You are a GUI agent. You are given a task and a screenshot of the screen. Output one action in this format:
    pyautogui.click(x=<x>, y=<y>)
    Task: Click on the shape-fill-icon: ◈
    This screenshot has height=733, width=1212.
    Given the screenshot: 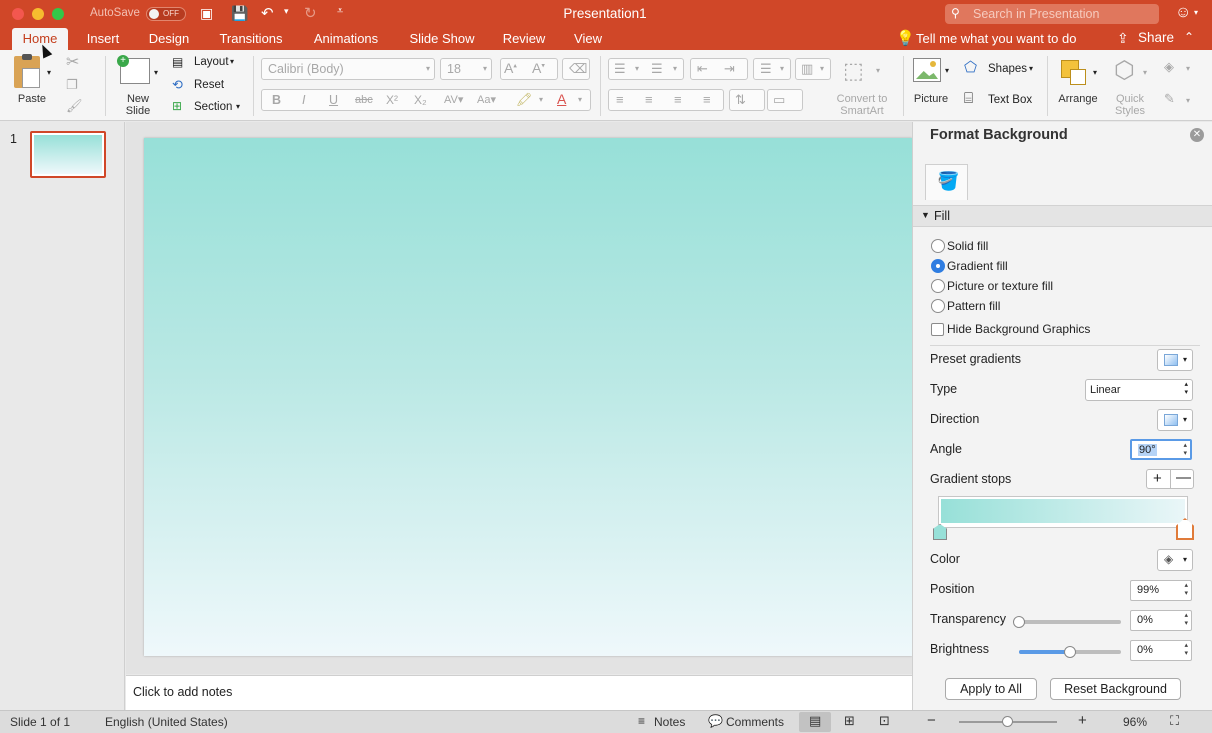 What is the action you would take?
    pyautogui.click(x=1169, y=67)
    